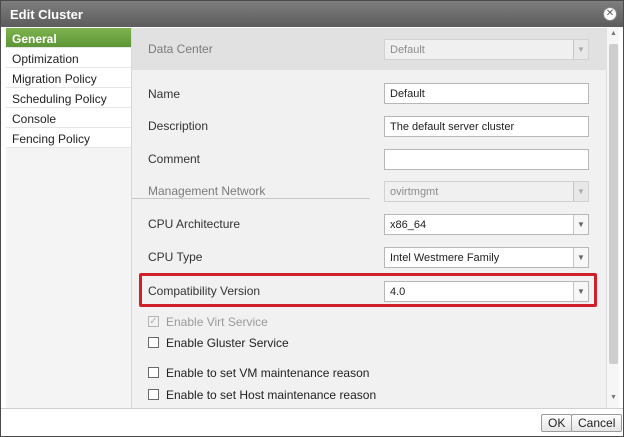  I want to click on enable-virt-label: Enable Virt Service, so click(217, 322).